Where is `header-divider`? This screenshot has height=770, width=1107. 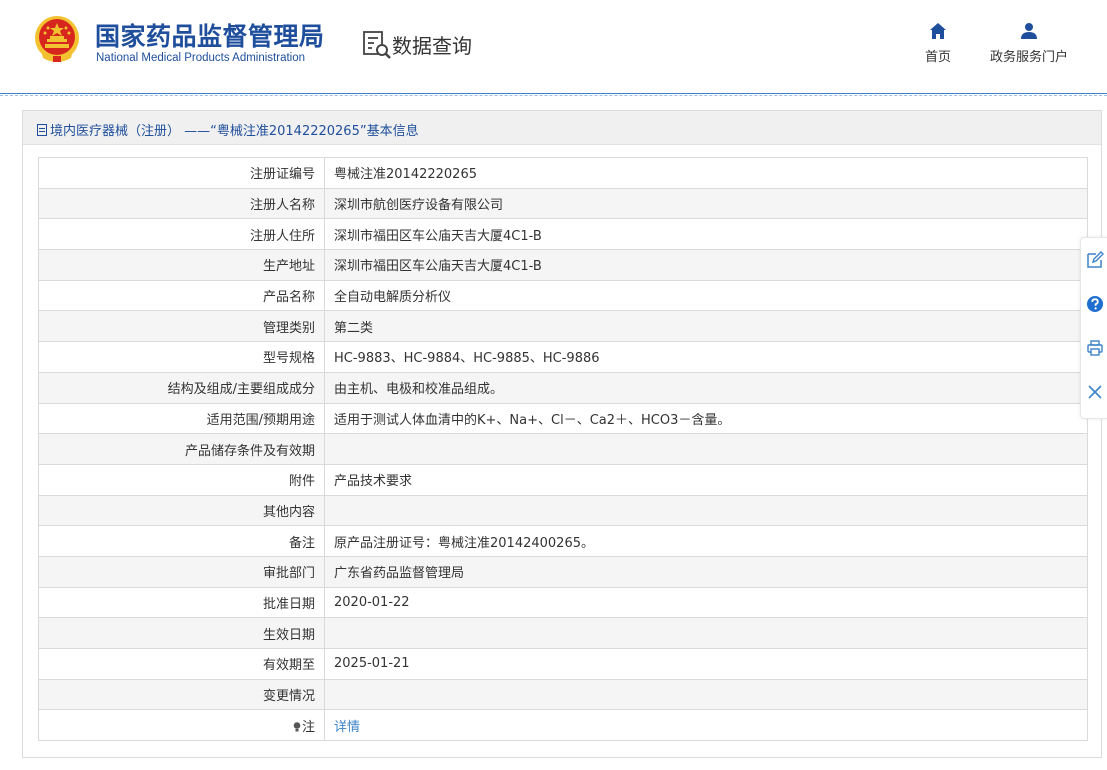
header-divider is located at coordinates (553, 94).